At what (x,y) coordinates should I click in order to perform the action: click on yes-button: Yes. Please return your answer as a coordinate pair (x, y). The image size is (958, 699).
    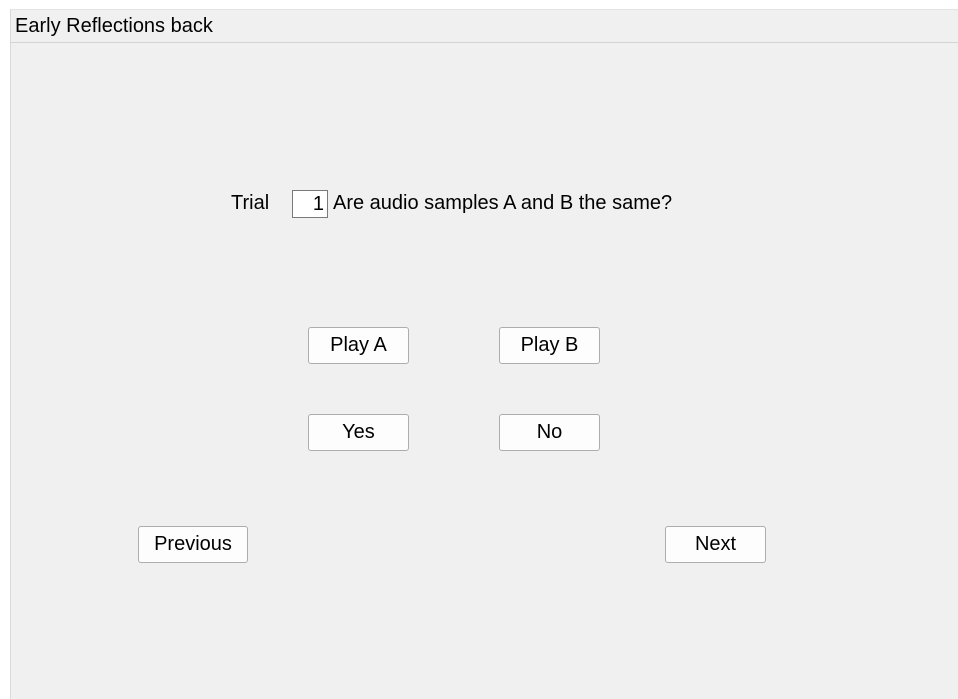
    Looking at the image, I should click on (358, 432).